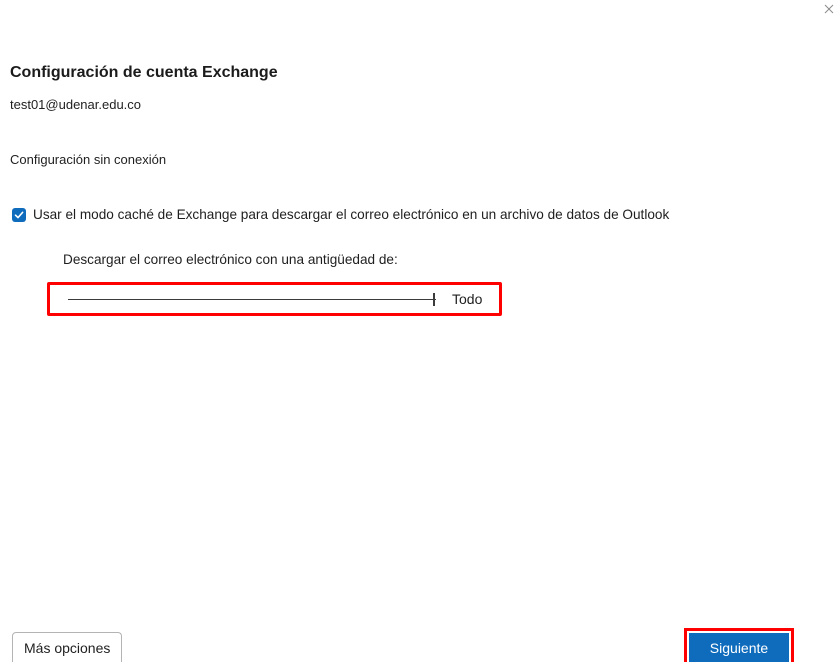 Image resolution: width=836 pixels, height=663 pixels. I want to click on cached-mode-checkbox, so click(19, 214).